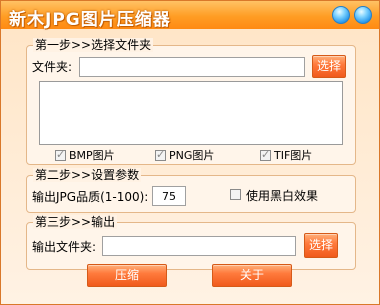 The width and height of the screenshot is (380, 305). What do you see at coordinates (341, 15) in the screenshot?
I see `minimize-button` at bounding box center [341, 15].